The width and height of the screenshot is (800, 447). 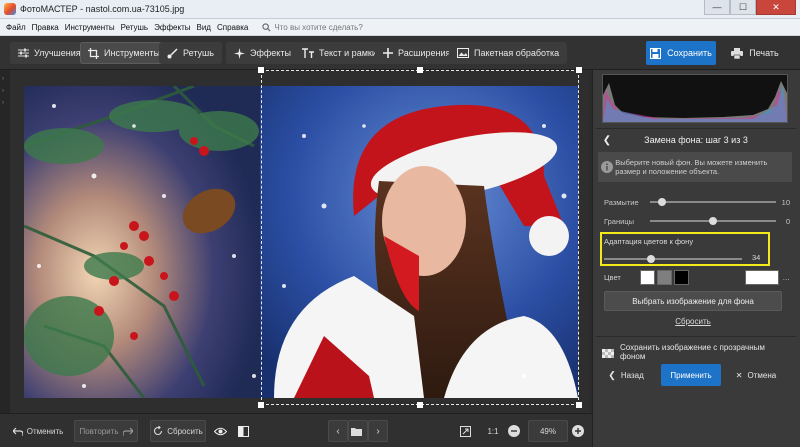 What do you see at coordinates (764, 53) in the screenshot?
I see `print-label: Печать` at bounding box center [764, 53].